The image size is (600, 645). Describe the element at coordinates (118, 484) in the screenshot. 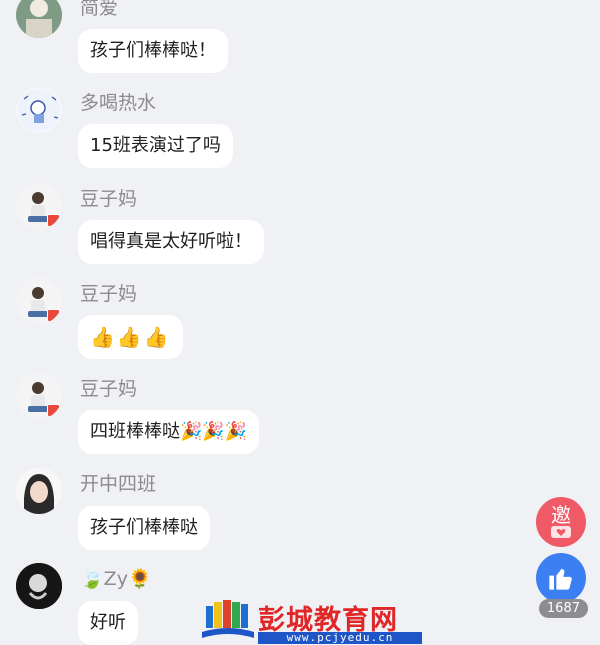

I see `sender-name: 开中四班` at that location.